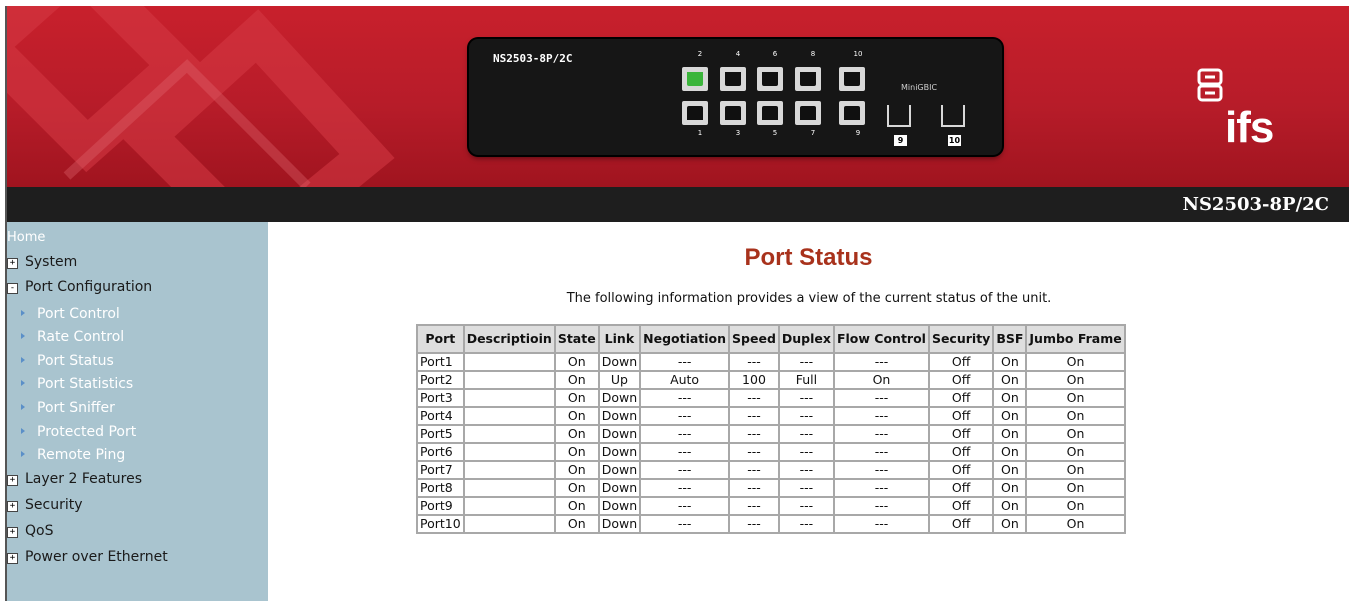 This screenshot has width=1349, height=601. What do you see at coordinates (576, 339) in the screenshot?
I see `column-header: State` at bounding box center [576, 339].